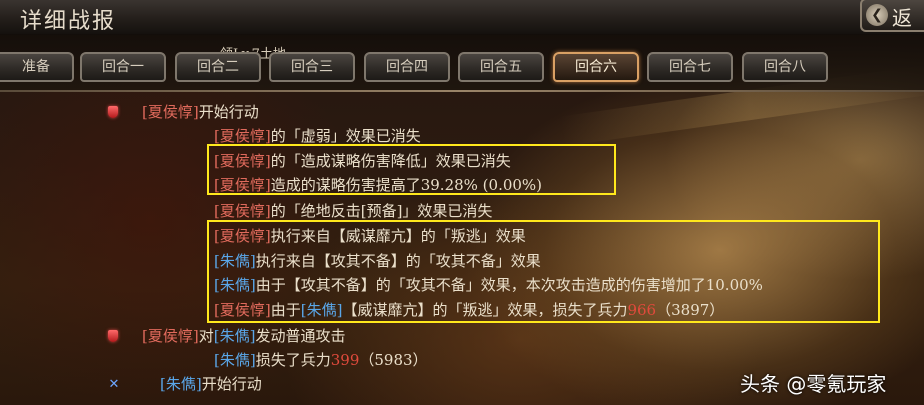  Describe the element at coordinates (123, 67) in the screenshot. I see `tab-round-1: 回合一` at that location.